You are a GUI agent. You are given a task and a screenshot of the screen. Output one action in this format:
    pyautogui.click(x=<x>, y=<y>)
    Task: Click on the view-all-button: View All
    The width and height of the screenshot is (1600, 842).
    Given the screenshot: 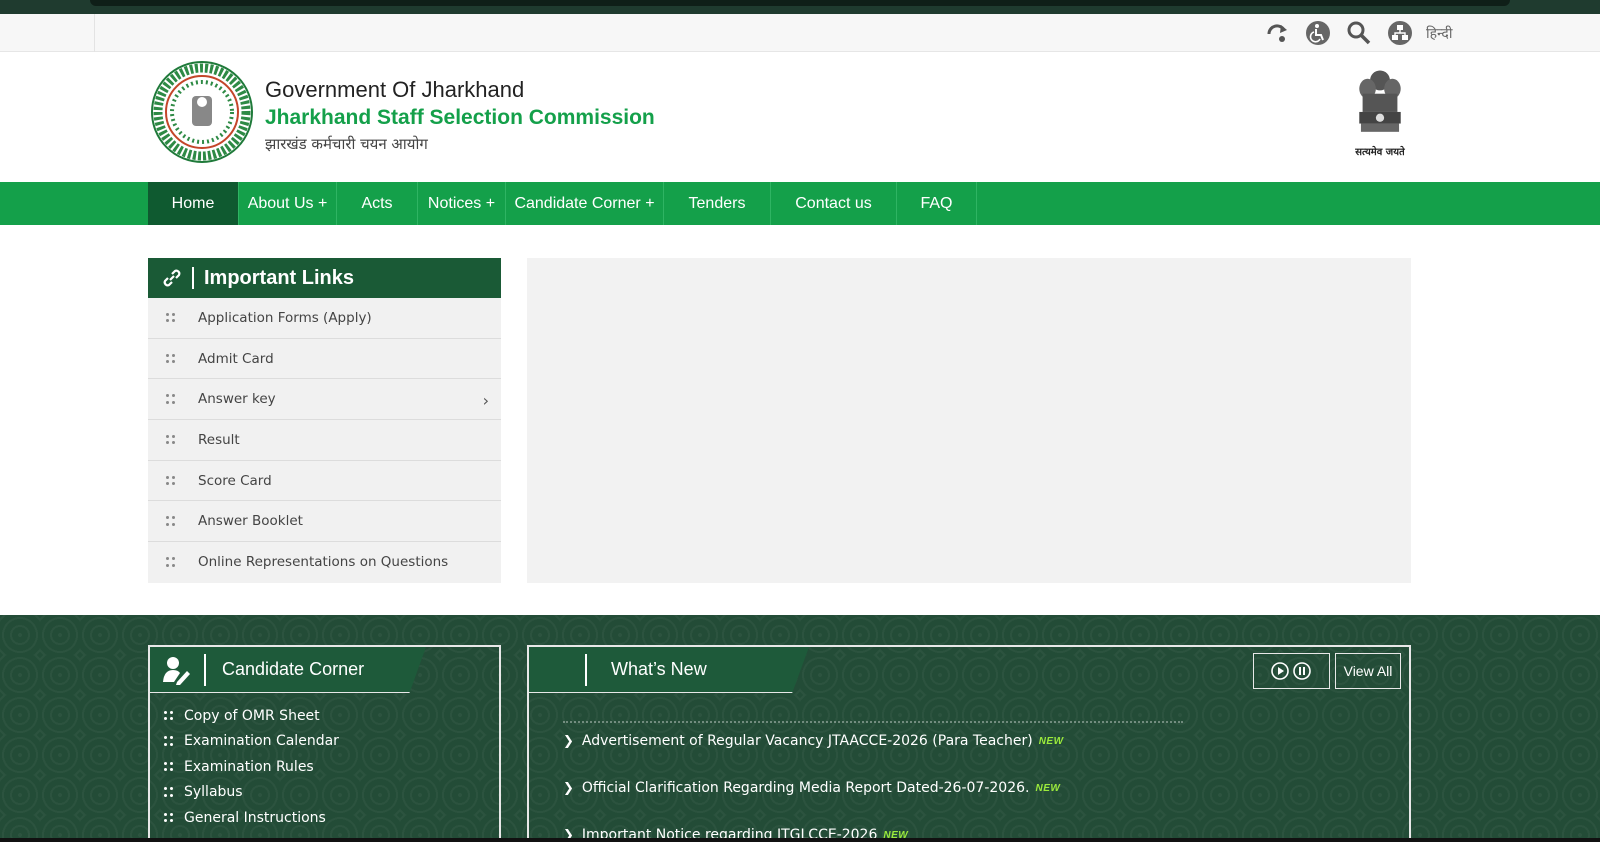 What is the action you would take?
    pyautogui.click(x=1368, y=671)
    